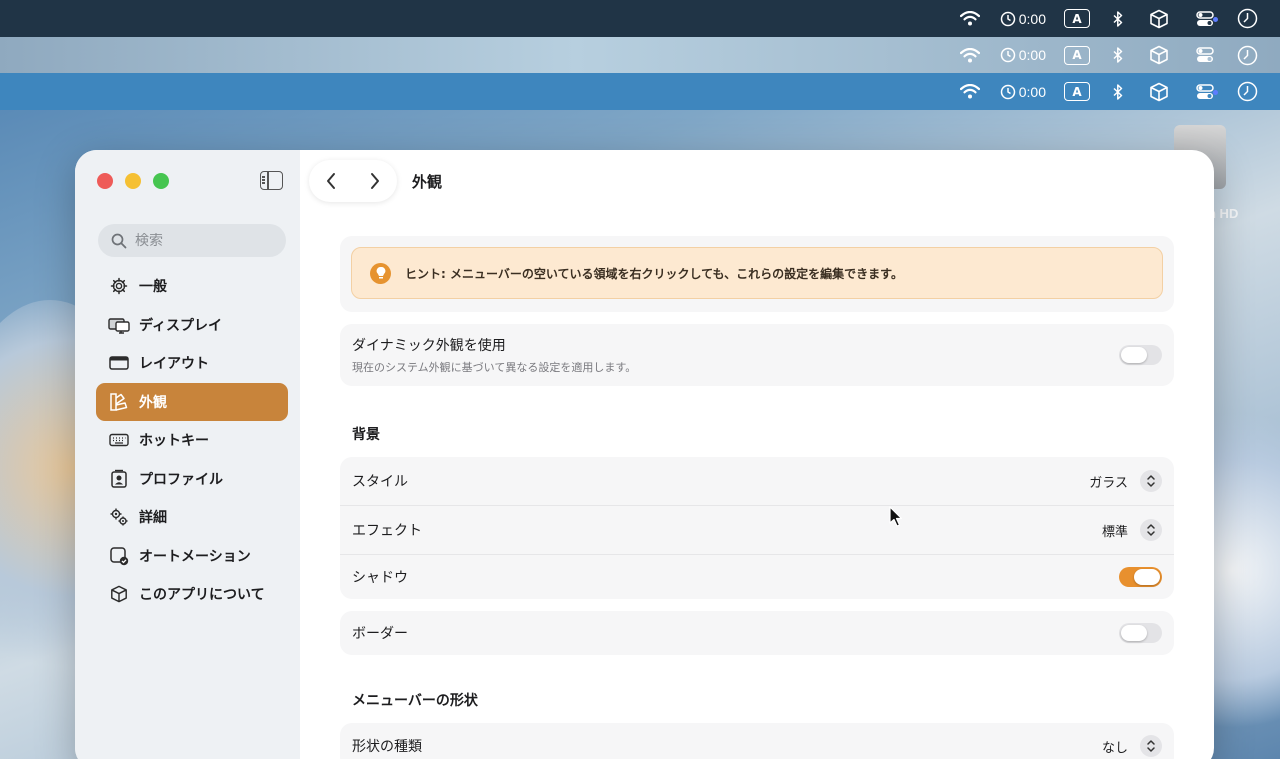 This screenshot has height=759, width=1280. Describe the element at coordinates (380, 578) in the screenshot. I see `shadow-label: シャドウ` at that location.